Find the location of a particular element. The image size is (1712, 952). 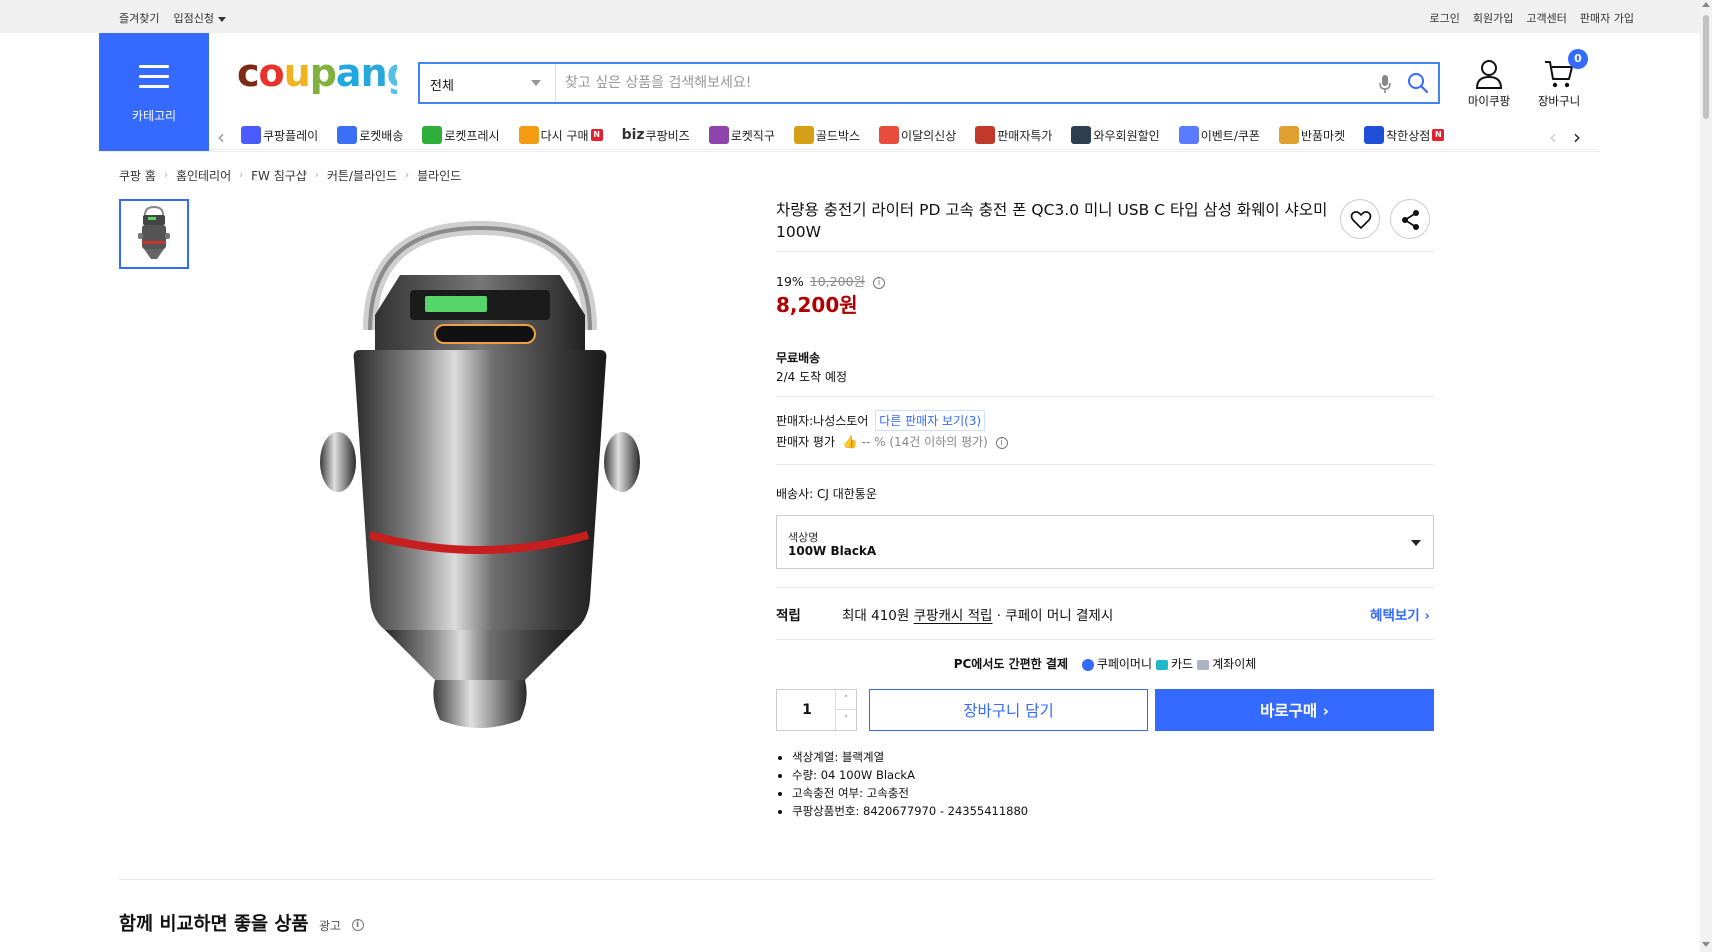

nav-item-0: 쿠팡플레이 is located at coordinates (279, 135).